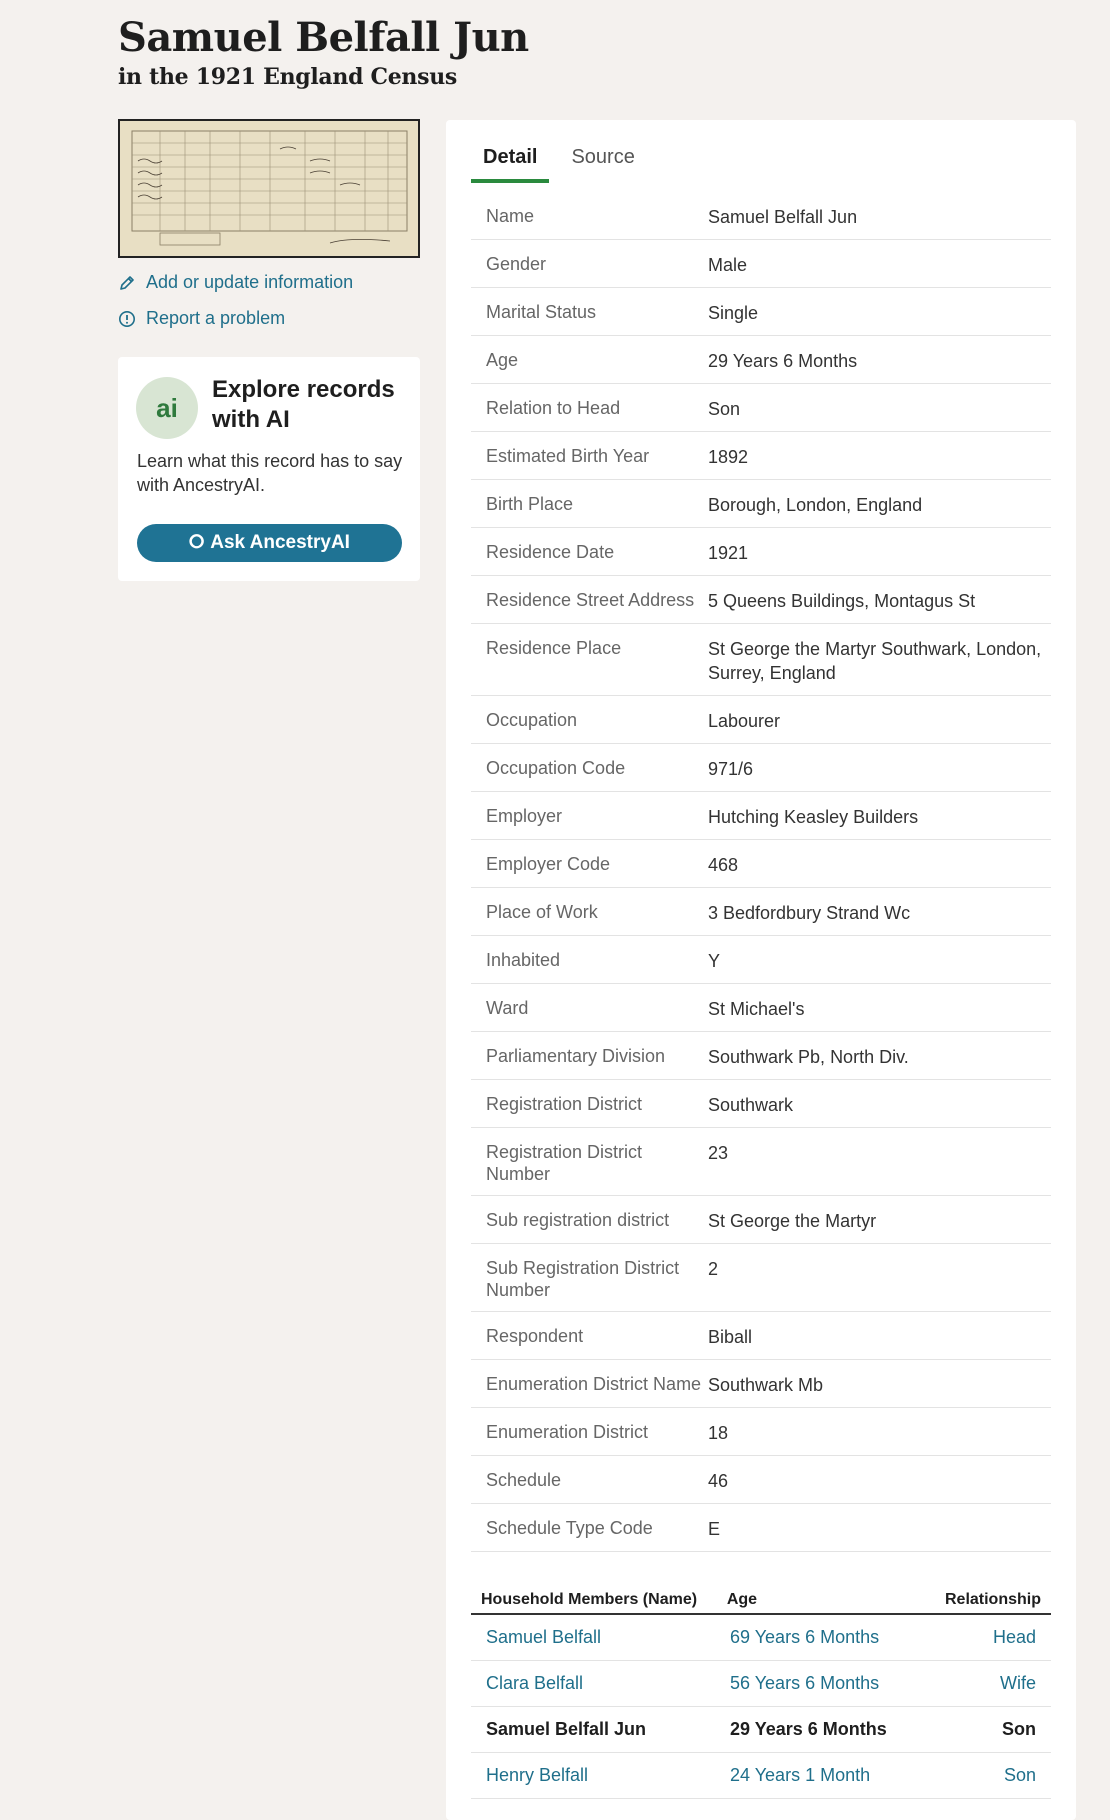 The height and width of the screenshot is (1820, 1110). Describe the element at coordinates (569, 1528) in the screenshot. I see `detail-label: Schedule Type Code` at that location.